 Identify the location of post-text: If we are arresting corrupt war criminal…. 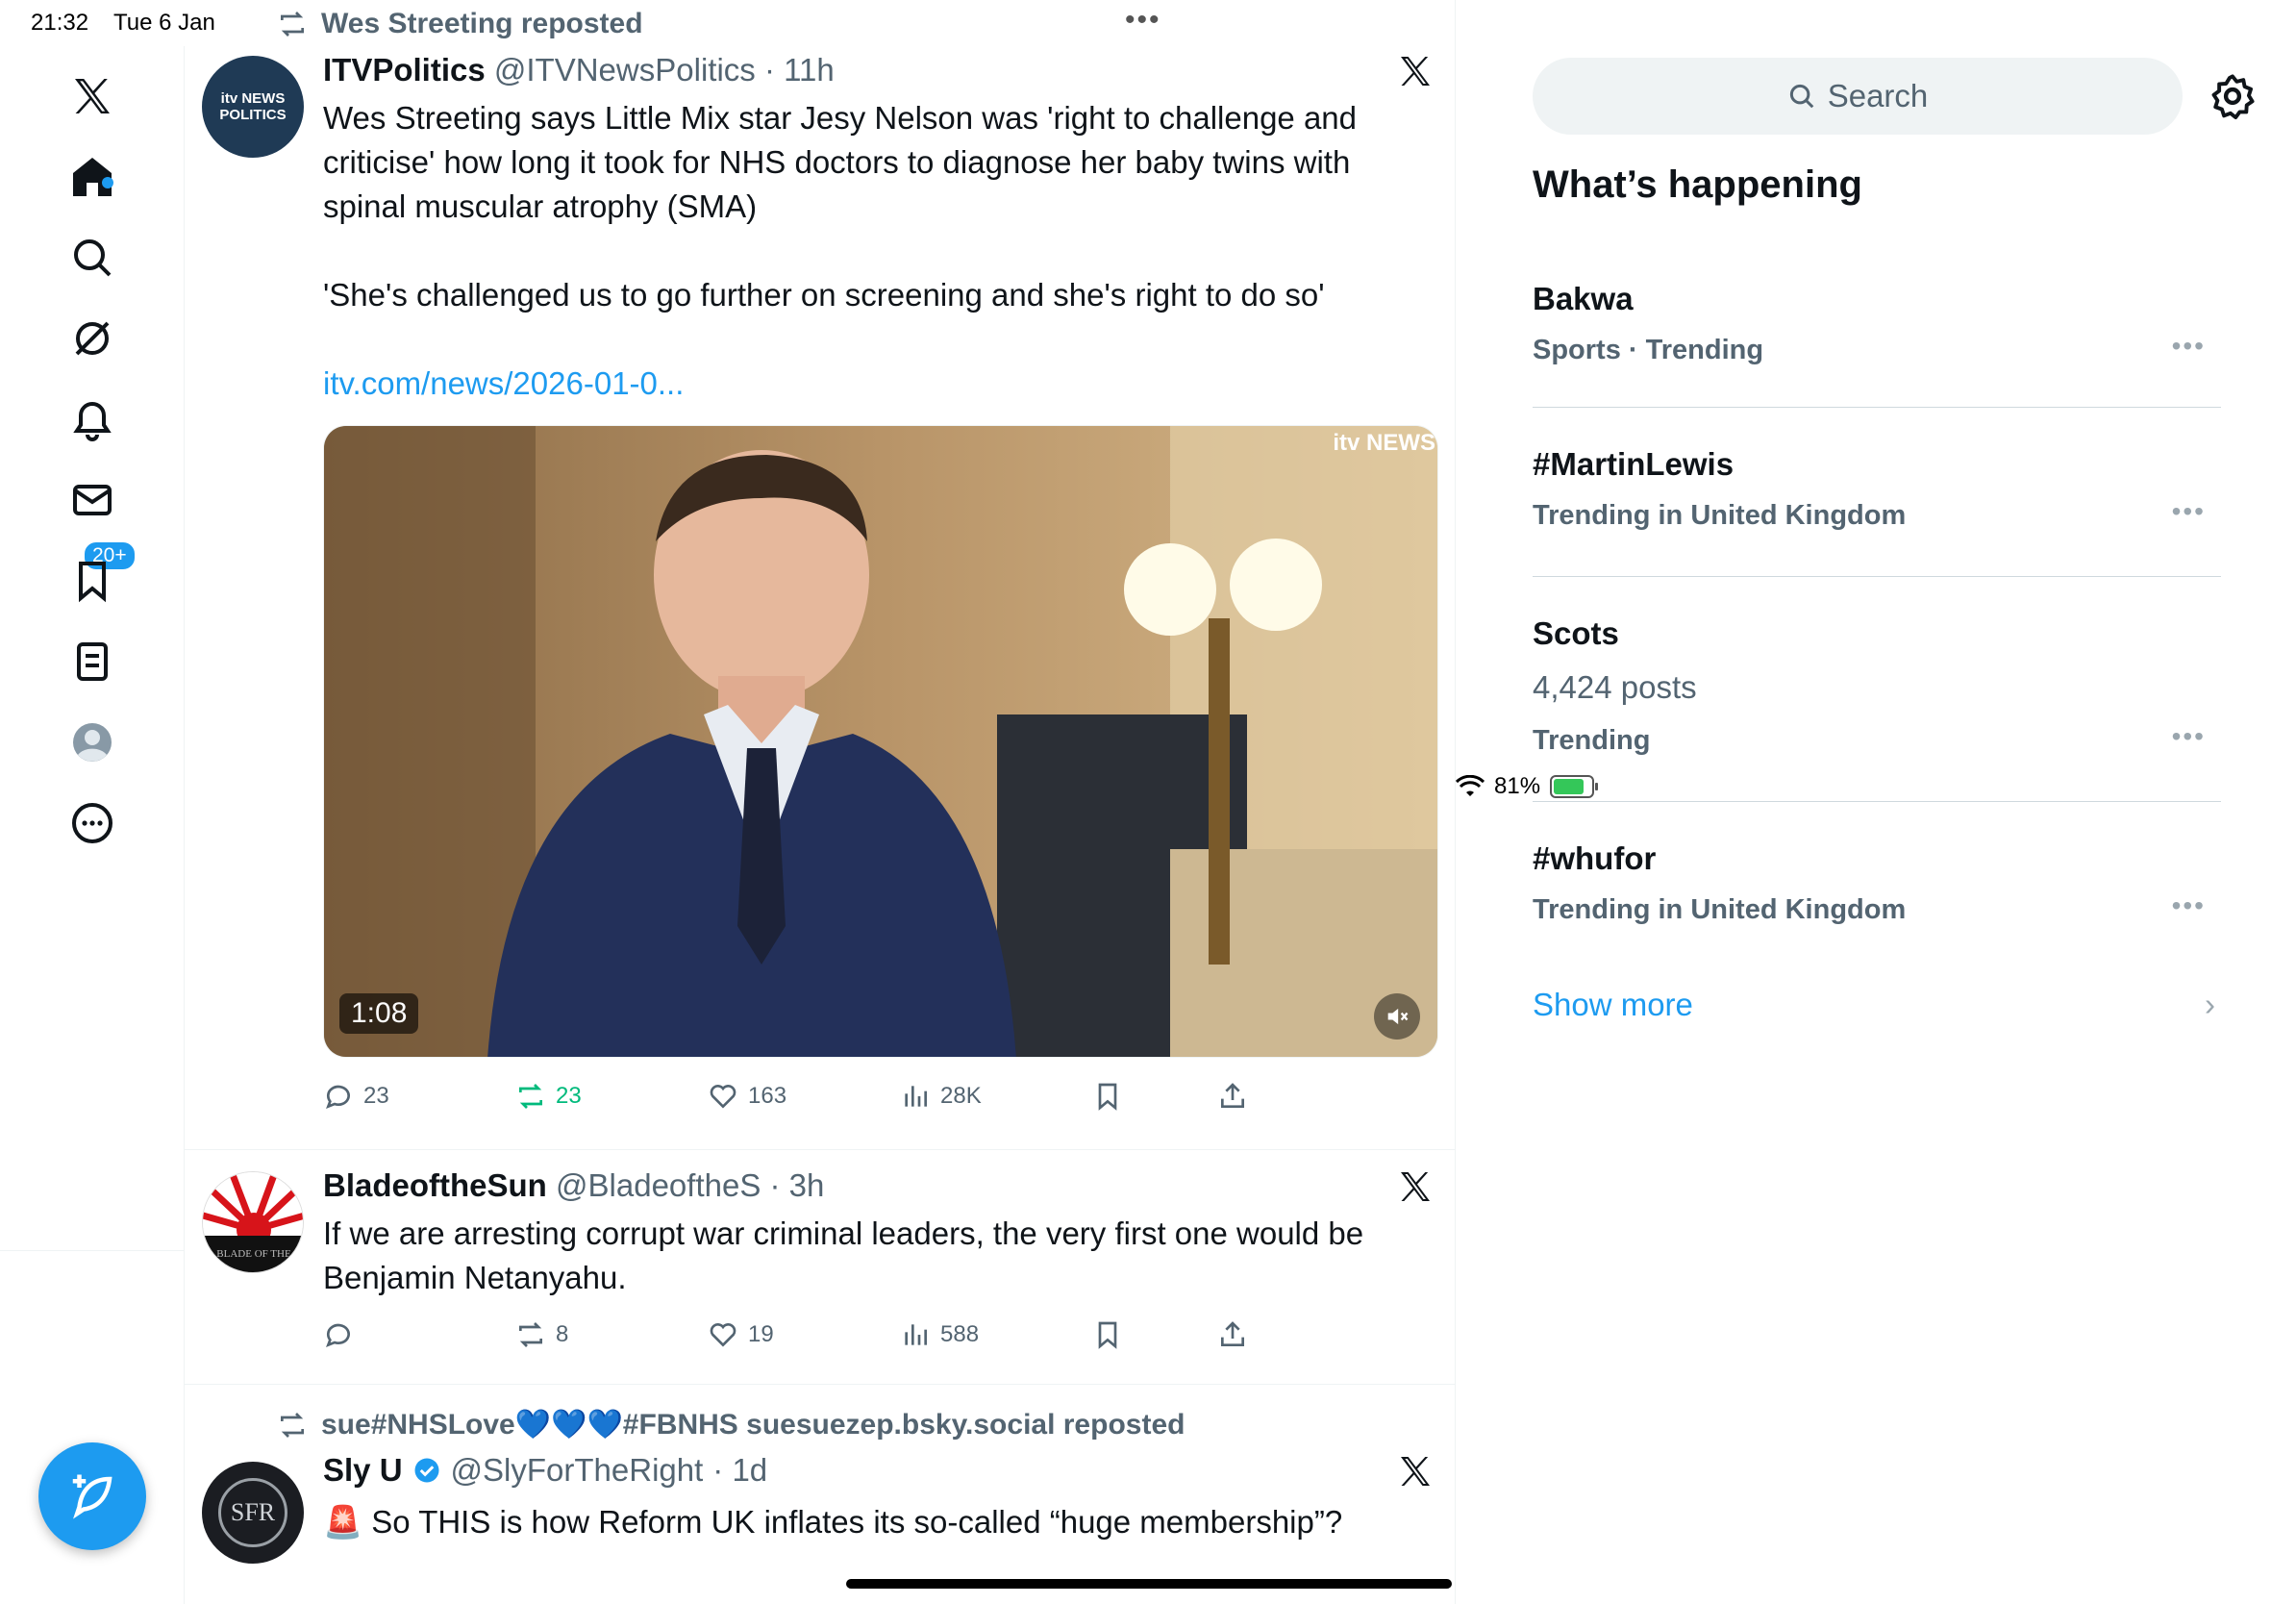
(843, 1255).